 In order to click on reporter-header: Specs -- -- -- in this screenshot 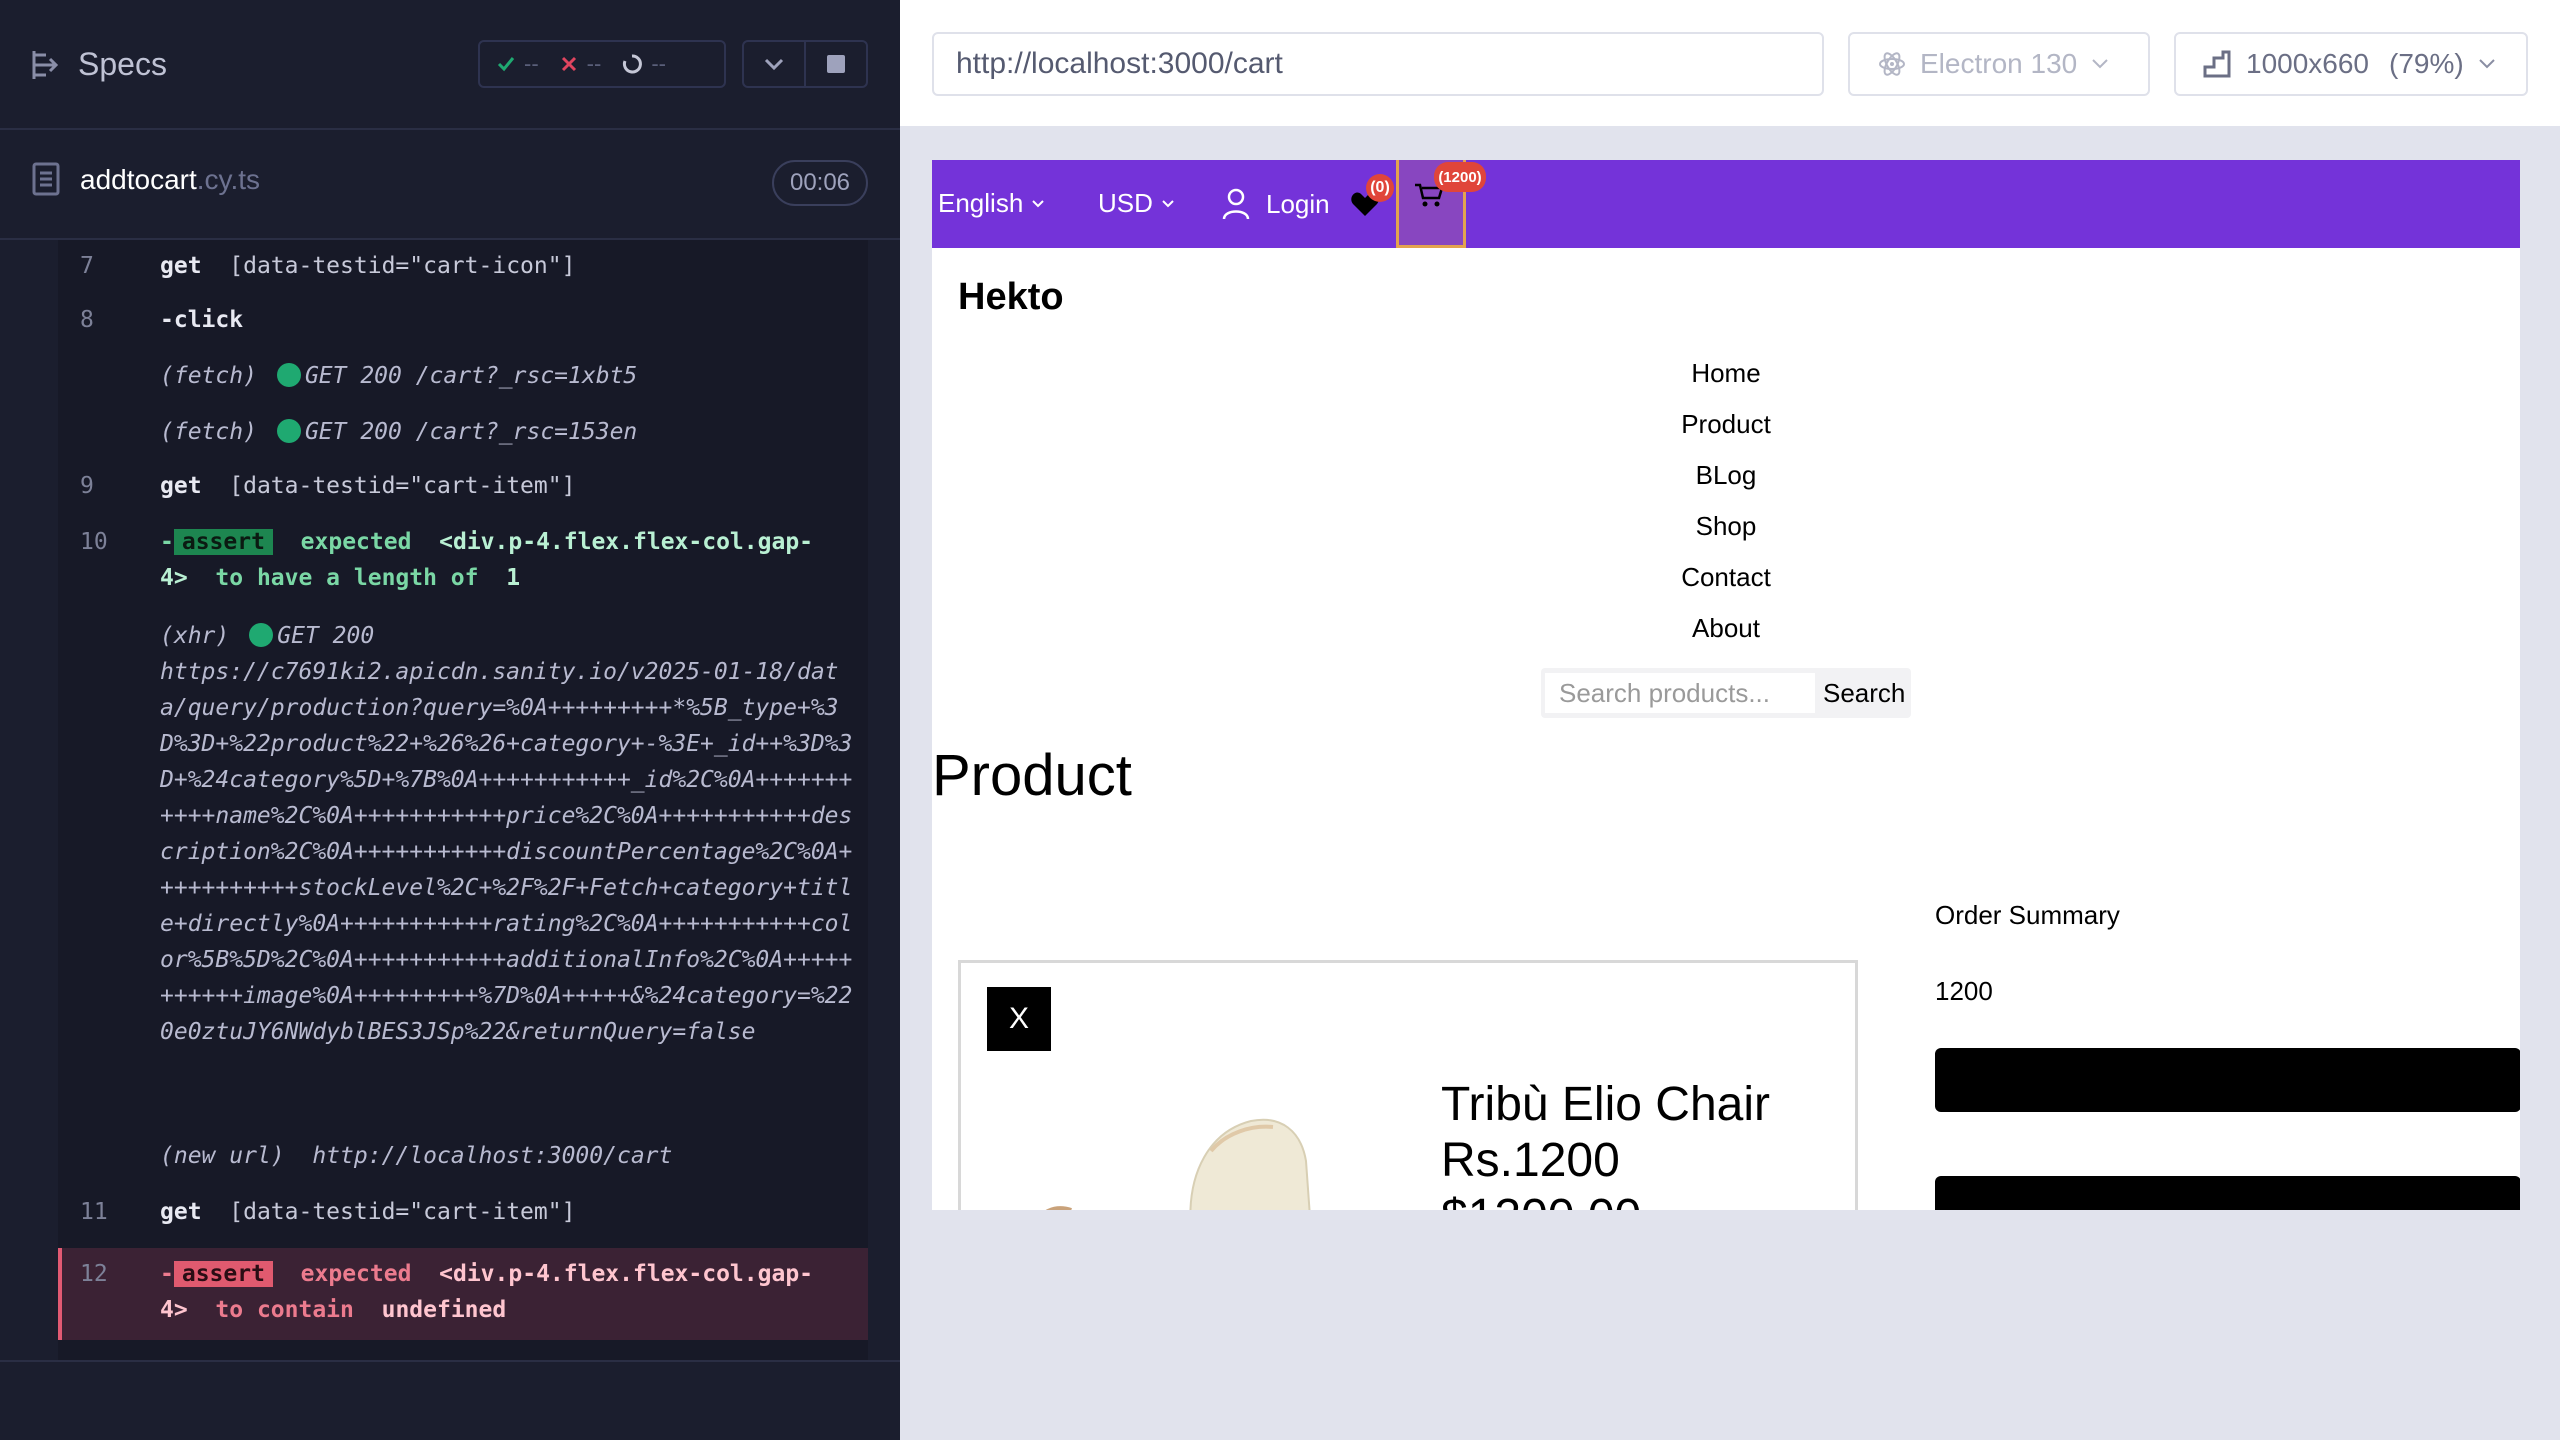, I will do `click(450, 65)`.